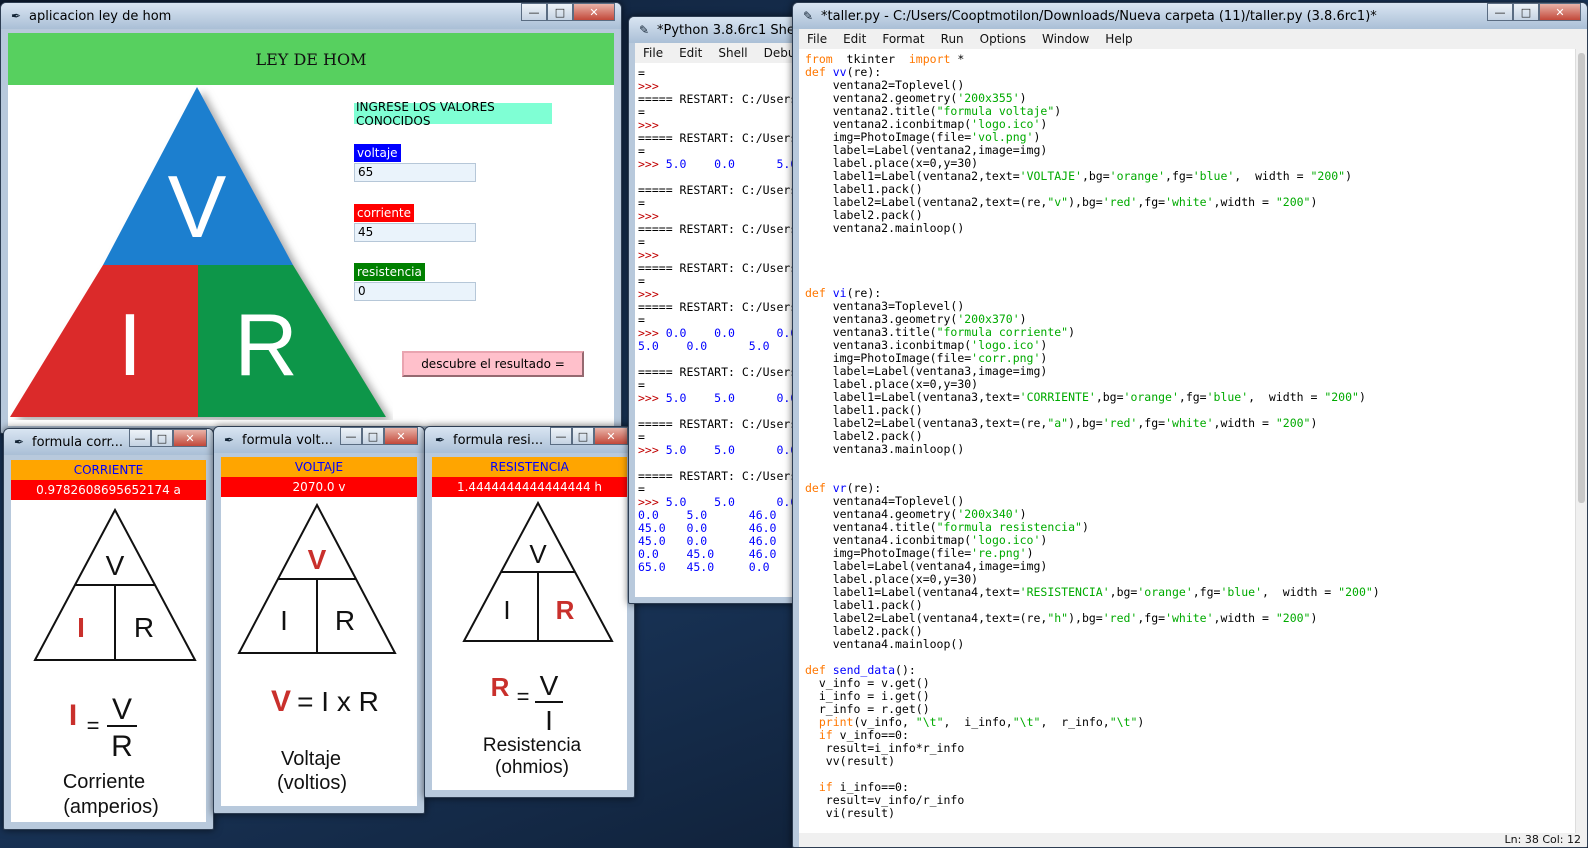 The height and width of the screenshot is (848, 1588). I want to click on corriente-formula-image: V I R I = V R Corriente (amperios), so click(115, 662).